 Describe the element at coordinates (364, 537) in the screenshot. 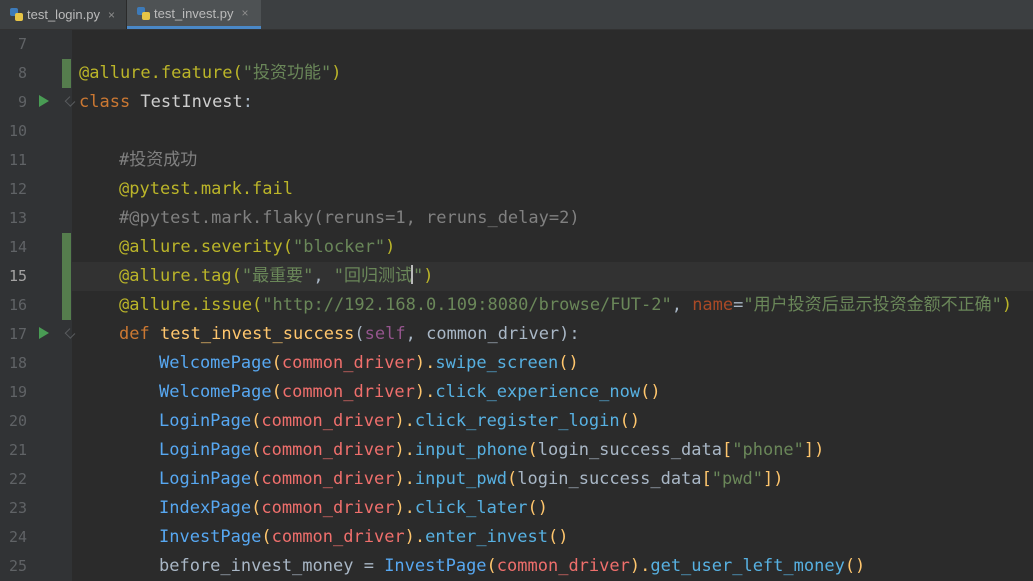

I see `code-line-24: InvestPage(common_driver).enter_invest()` at that location.